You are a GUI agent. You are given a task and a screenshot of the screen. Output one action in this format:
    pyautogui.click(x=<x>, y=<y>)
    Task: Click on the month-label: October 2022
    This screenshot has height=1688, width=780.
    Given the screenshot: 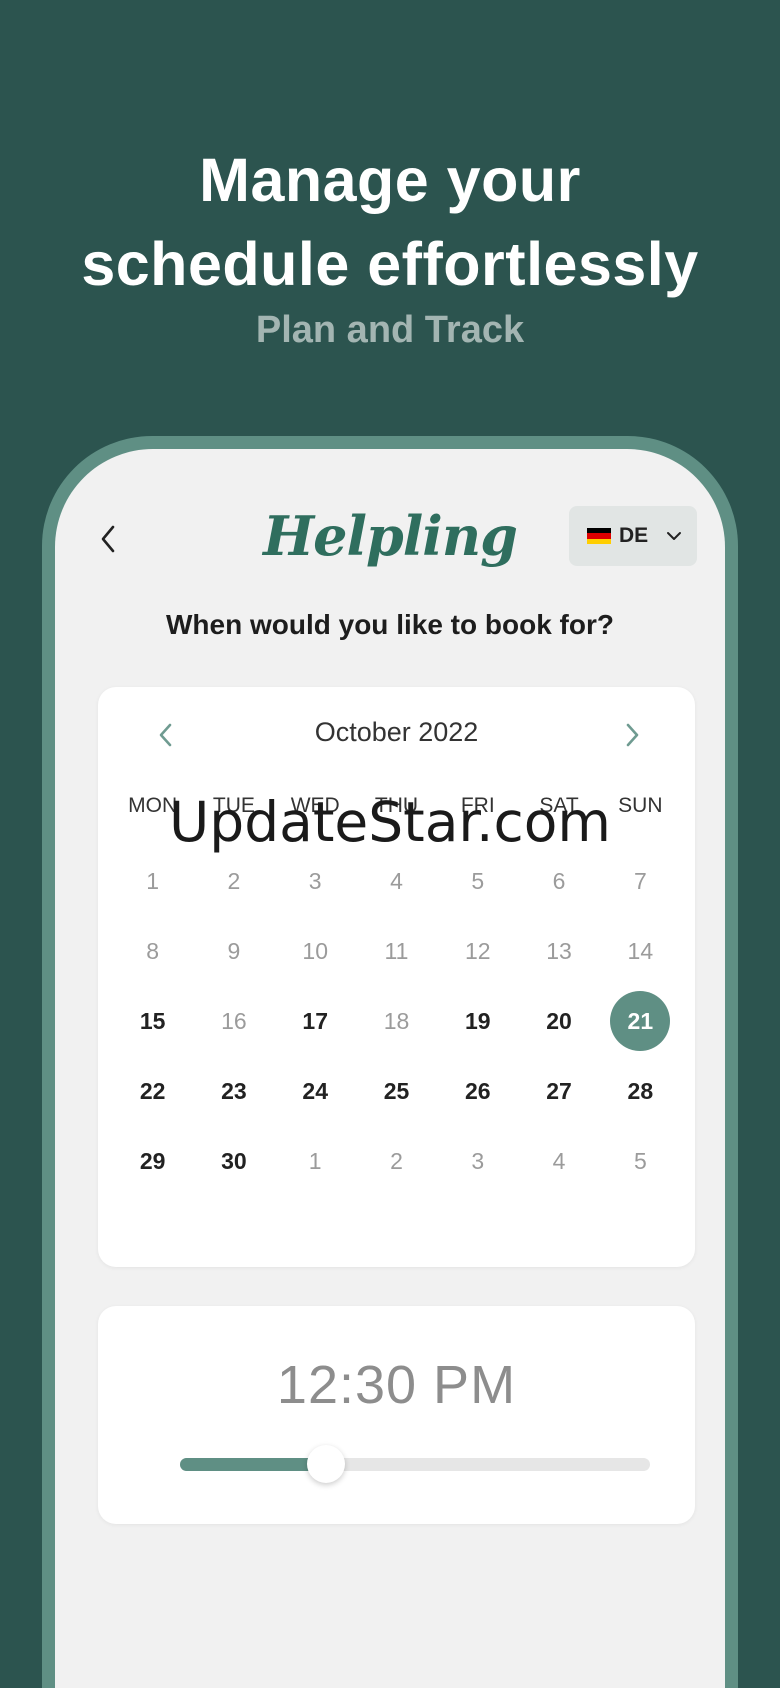 What is the action you would take?
    pyautogui.click(x=396, y=732)
    